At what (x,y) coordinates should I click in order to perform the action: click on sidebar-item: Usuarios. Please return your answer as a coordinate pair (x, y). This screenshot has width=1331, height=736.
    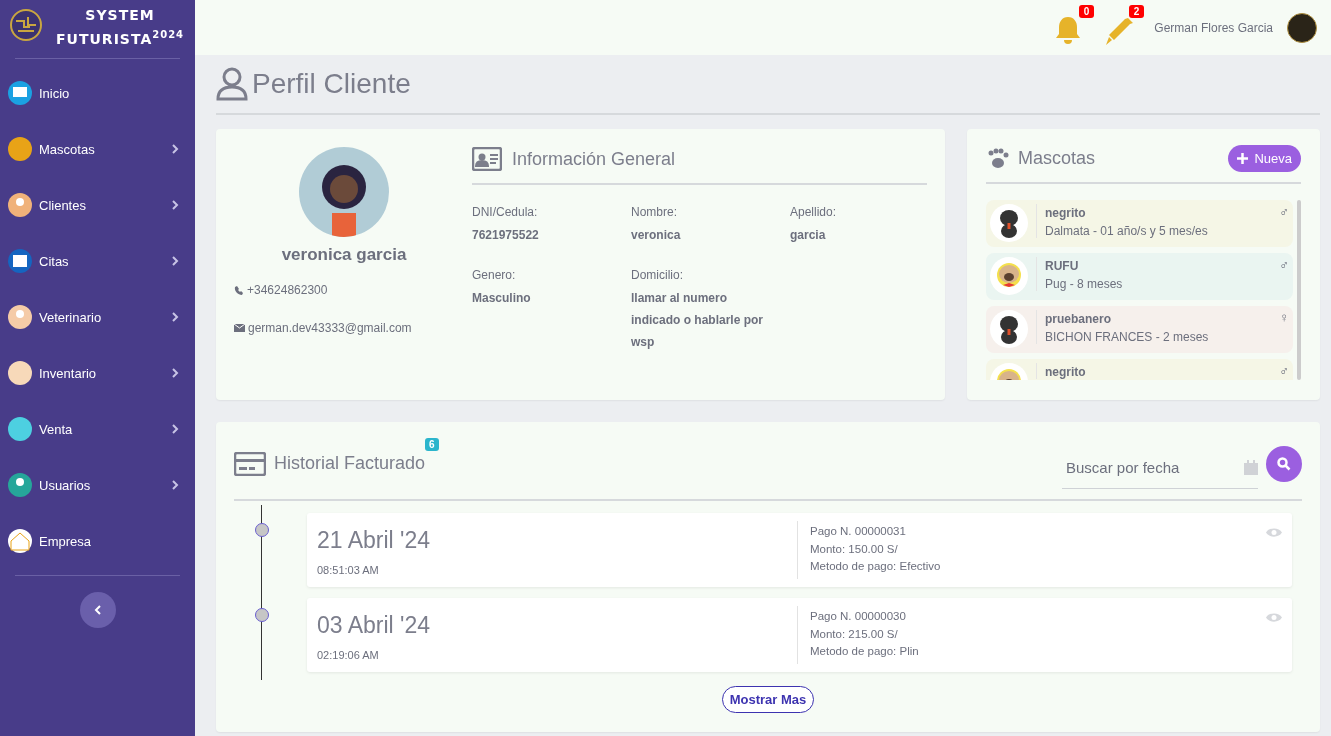
    Looking at the image, I should click on (97, 485).